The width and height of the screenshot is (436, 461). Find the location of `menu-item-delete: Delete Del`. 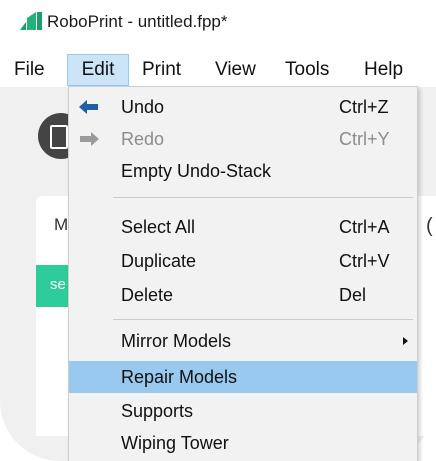

menu-item-delete: Delete Del is located at coordinates (243, 295).